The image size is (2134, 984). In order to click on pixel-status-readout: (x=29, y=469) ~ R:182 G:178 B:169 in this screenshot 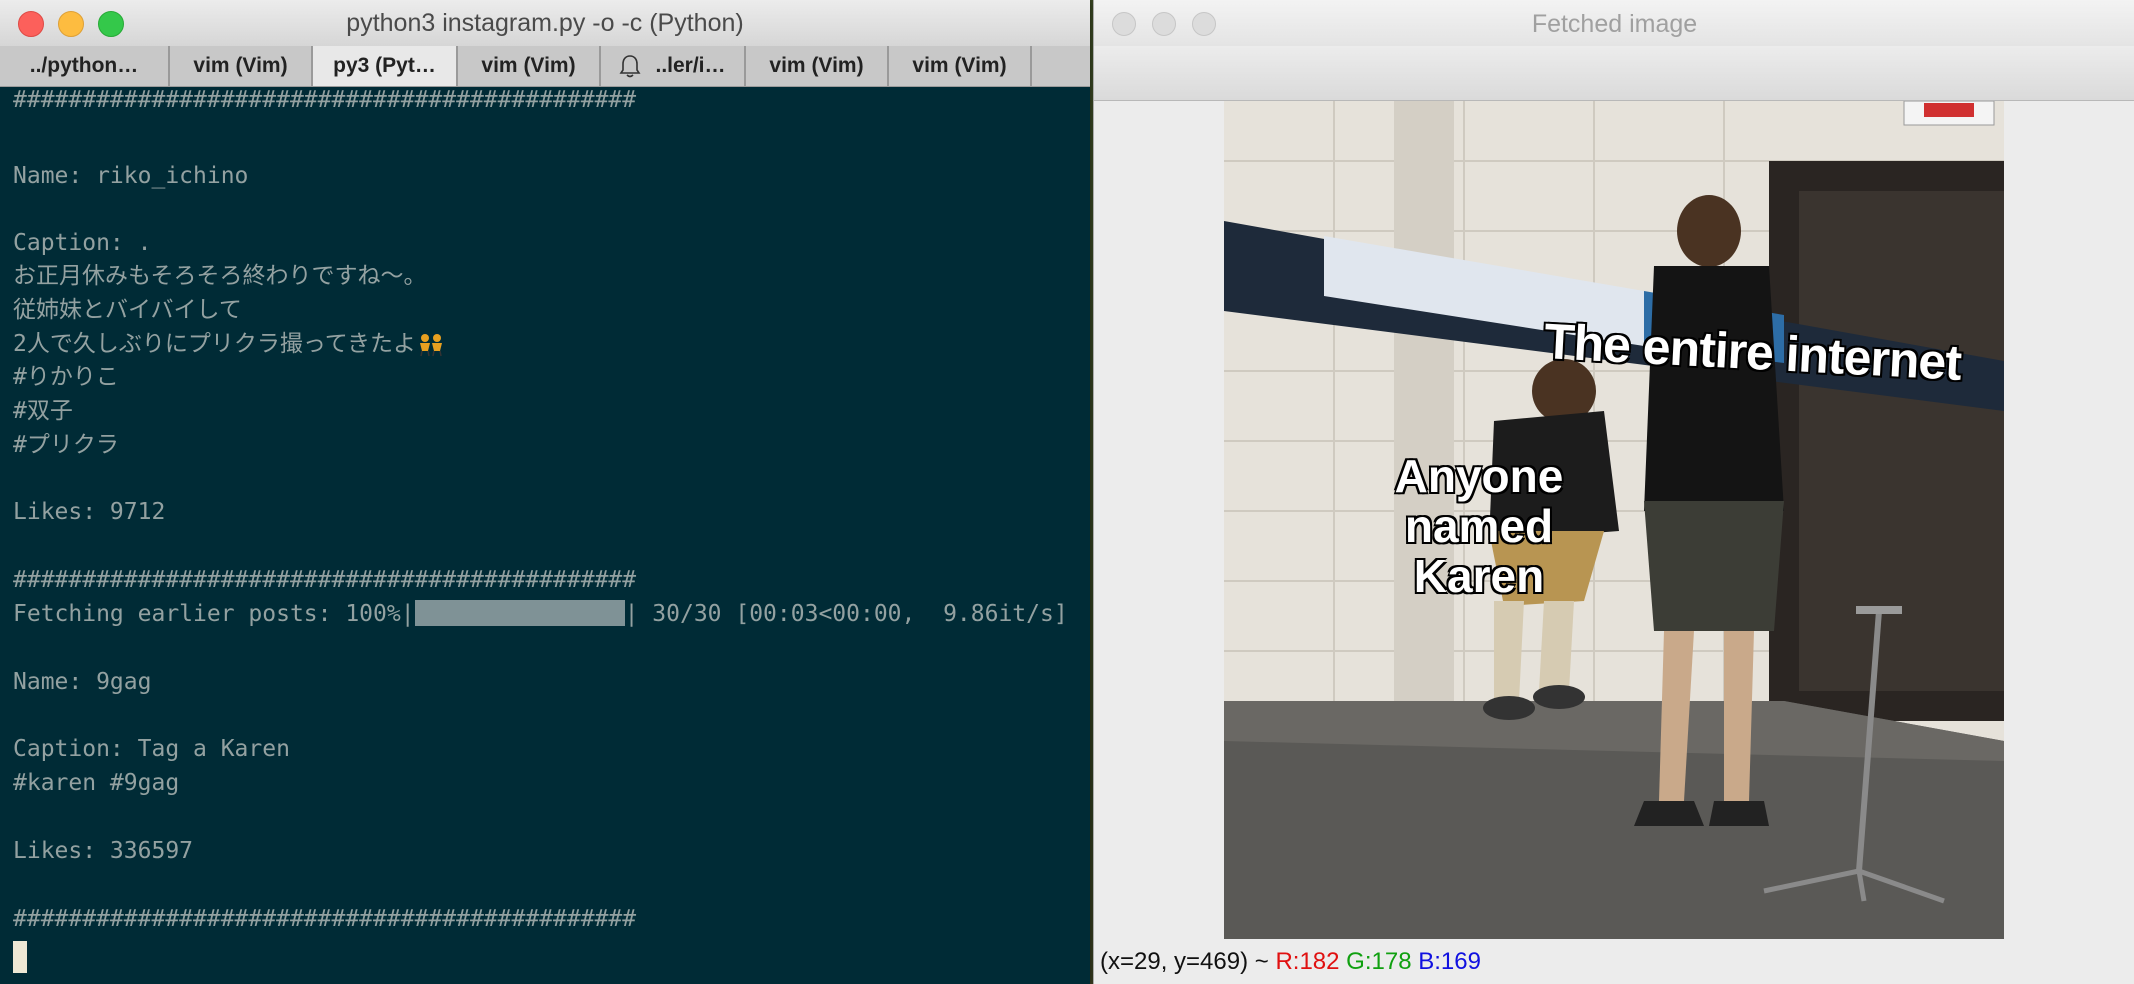, I will do `click(1290, 961)`.